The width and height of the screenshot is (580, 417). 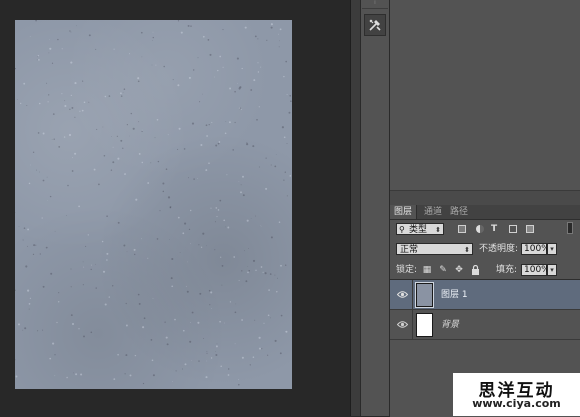 I want to click on layer-name: 背景, so click(x=450, y=325).